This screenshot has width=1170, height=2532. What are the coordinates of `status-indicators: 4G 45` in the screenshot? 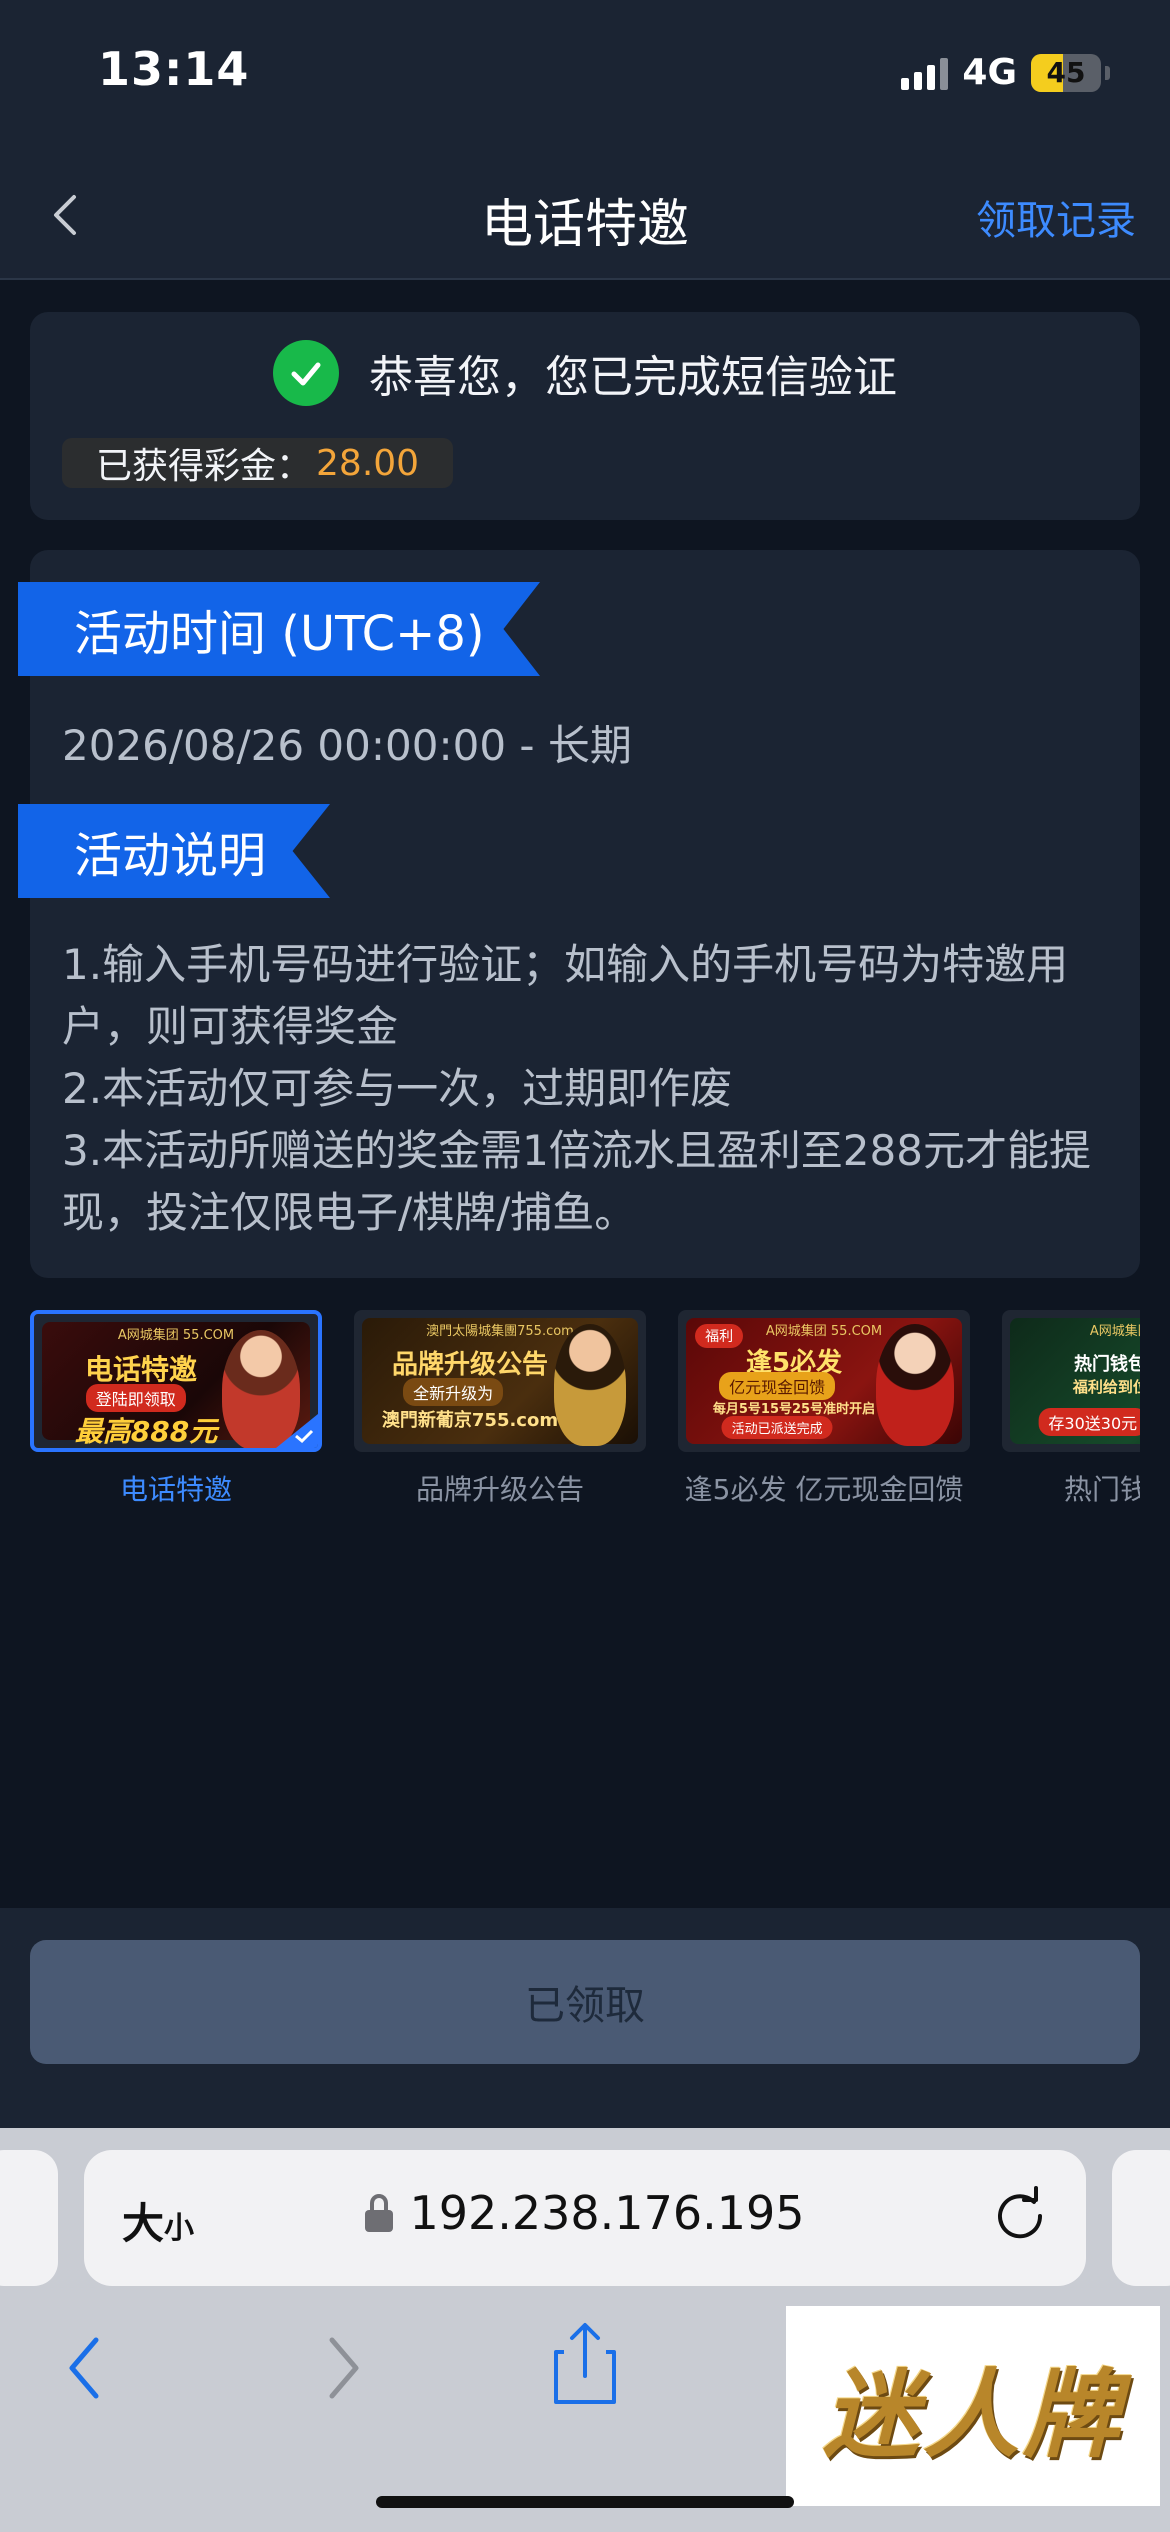 It's located at (1005, 72).